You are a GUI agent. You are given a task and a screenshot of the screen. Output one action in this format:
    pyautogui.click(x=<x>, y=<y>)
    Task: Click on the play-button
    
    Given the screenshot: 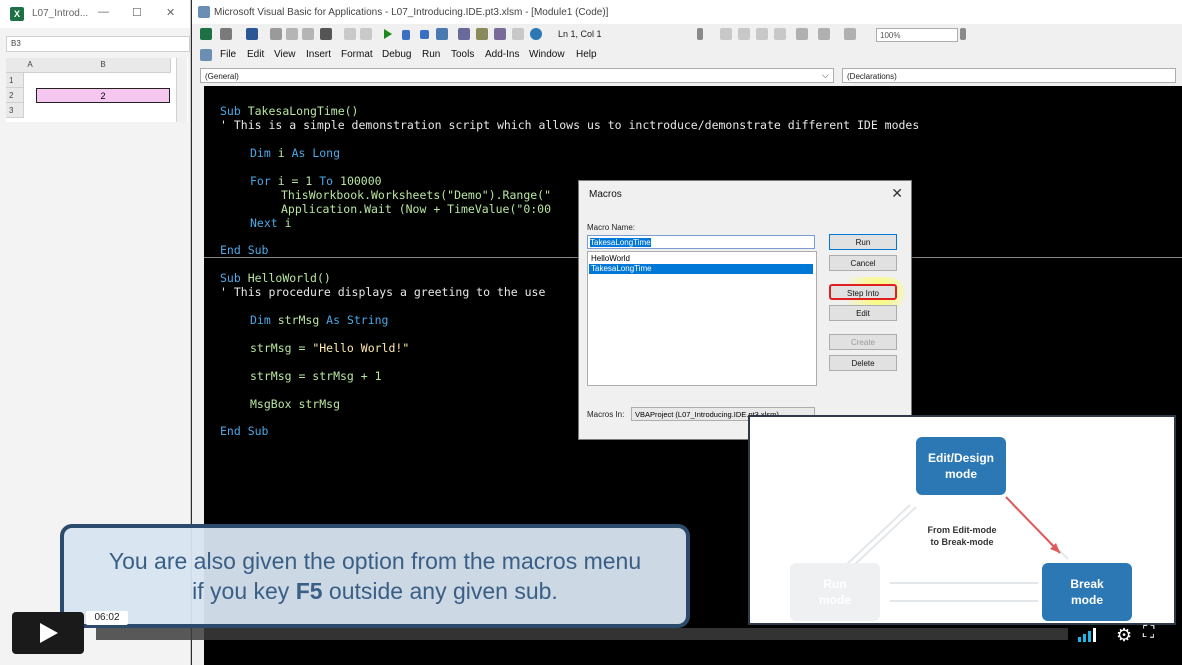 What is the action you would take?
    pyautogui.click(x=48, y=633)
    